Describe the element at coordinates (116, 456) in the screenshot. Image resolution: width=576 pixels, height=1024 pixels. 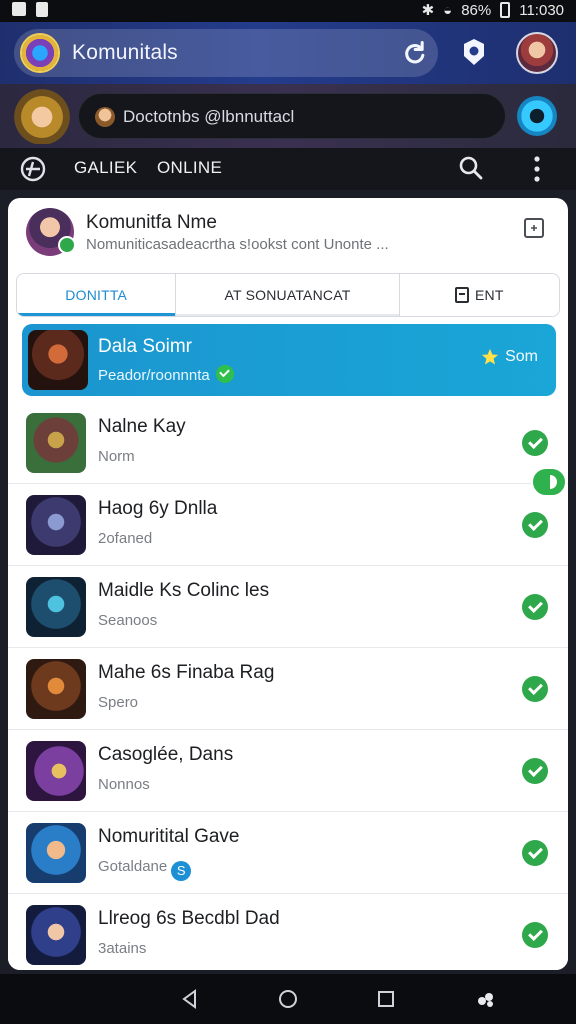
I see `item-subtitle: Norm` at that location.